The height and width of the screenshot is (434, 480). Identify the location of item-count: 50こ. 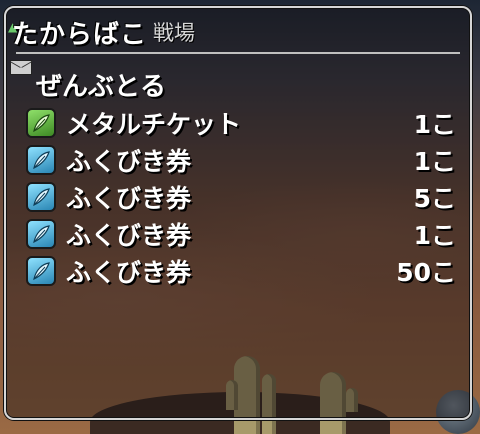
(426, 272).